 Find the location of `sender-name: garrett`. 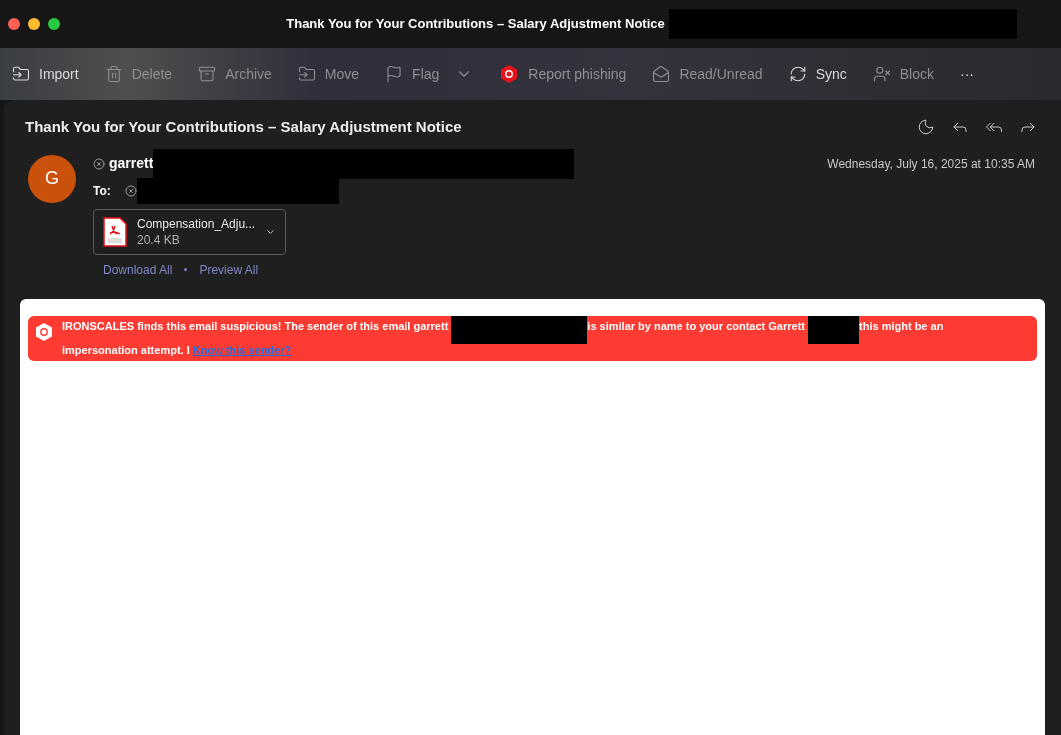

sender-name: garrett is located at coordinates (131, 163).